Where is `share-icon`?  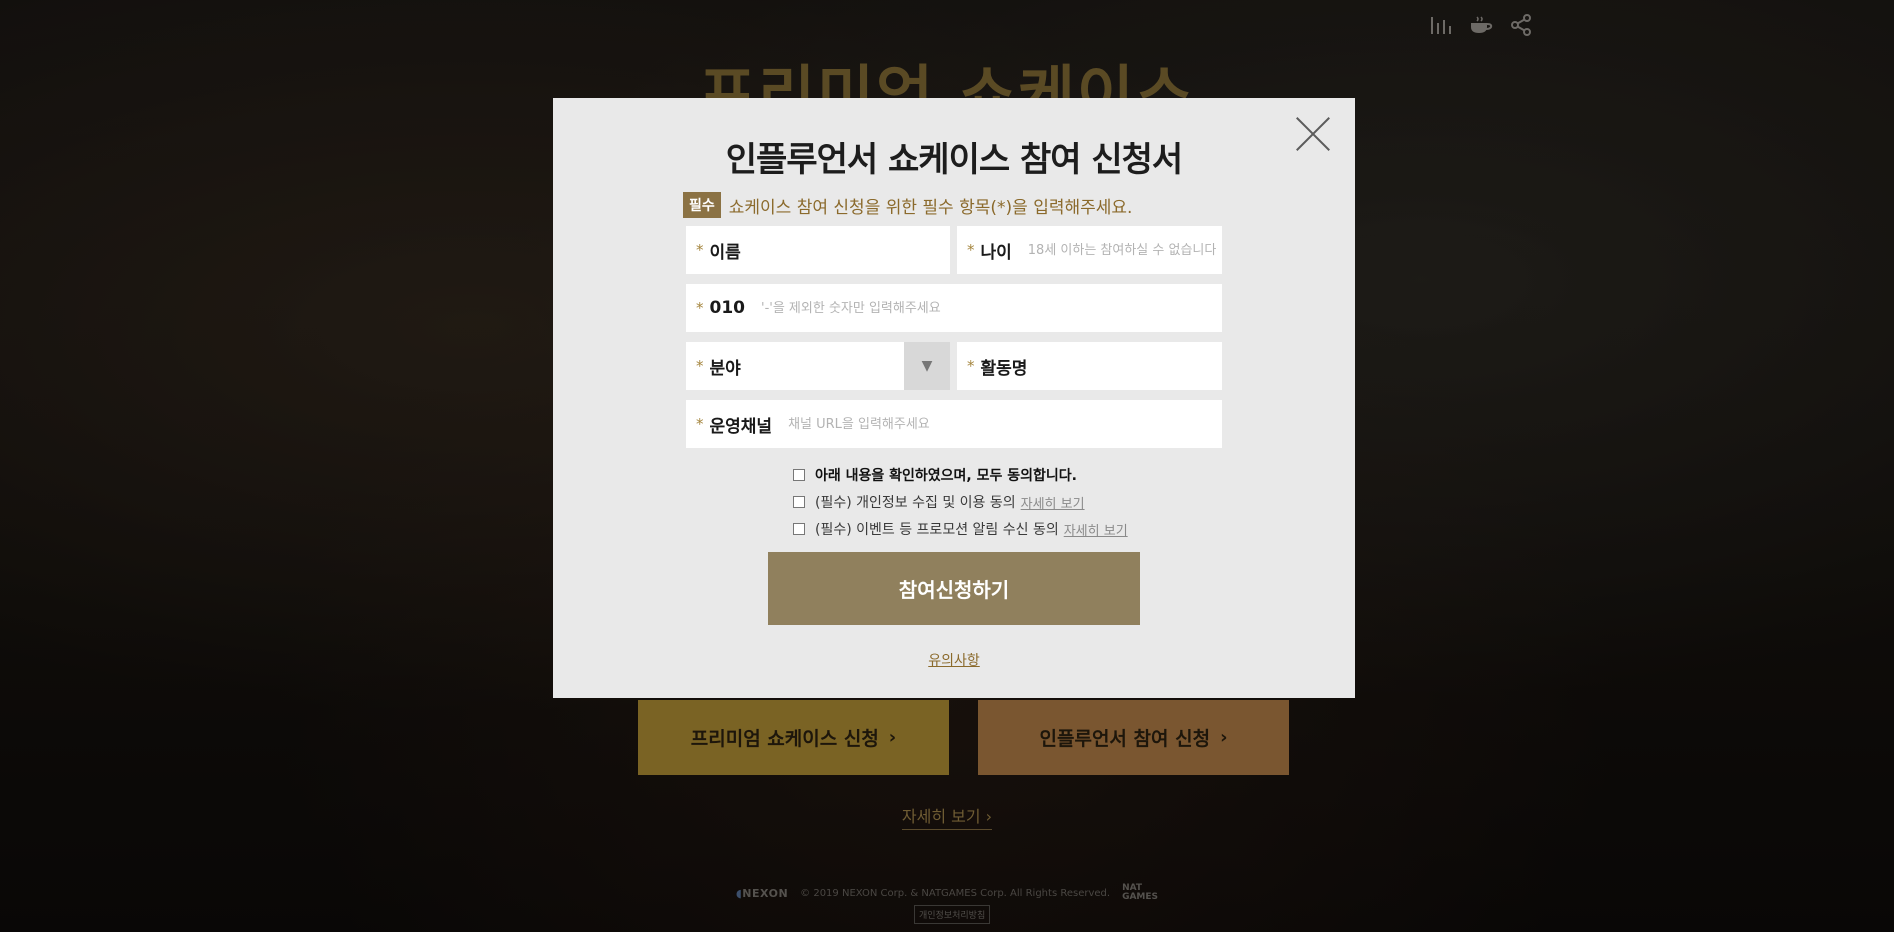 share-icon is located at coordinates (1521, 25).